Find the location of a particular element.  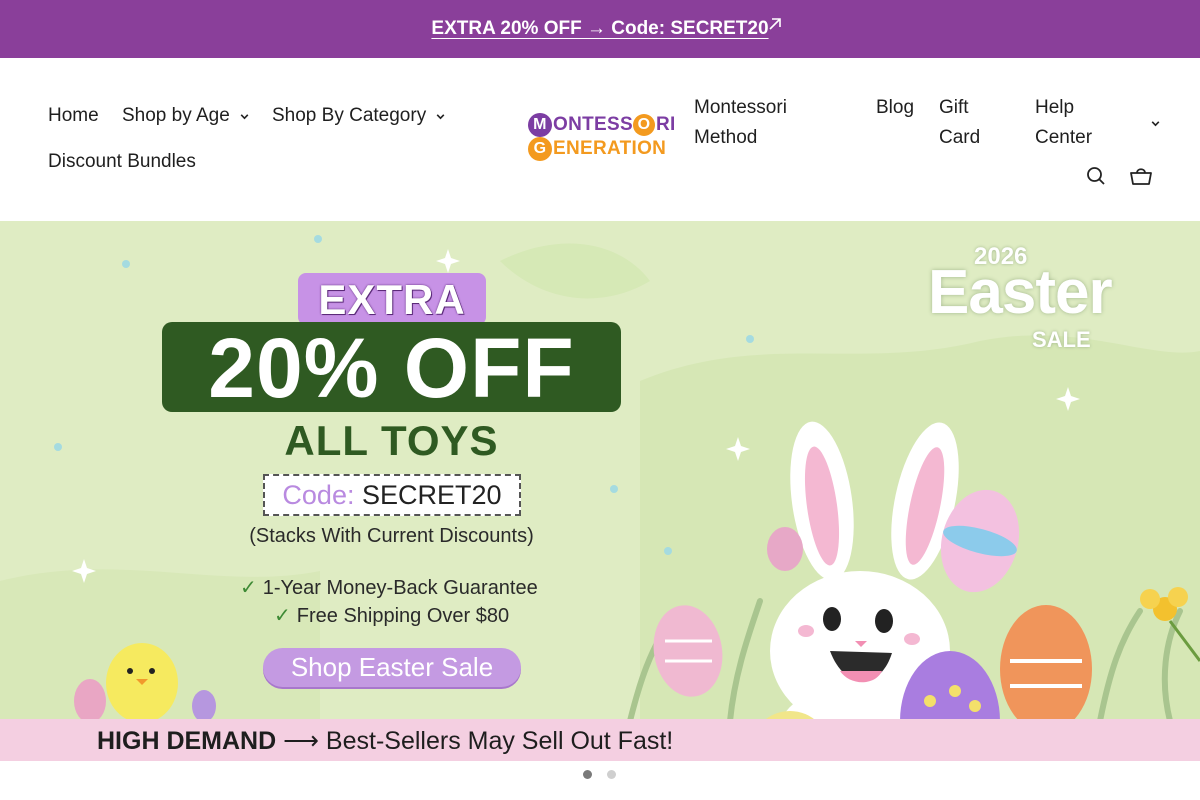

nav-label: Help is located at coordinates (1055, 107).